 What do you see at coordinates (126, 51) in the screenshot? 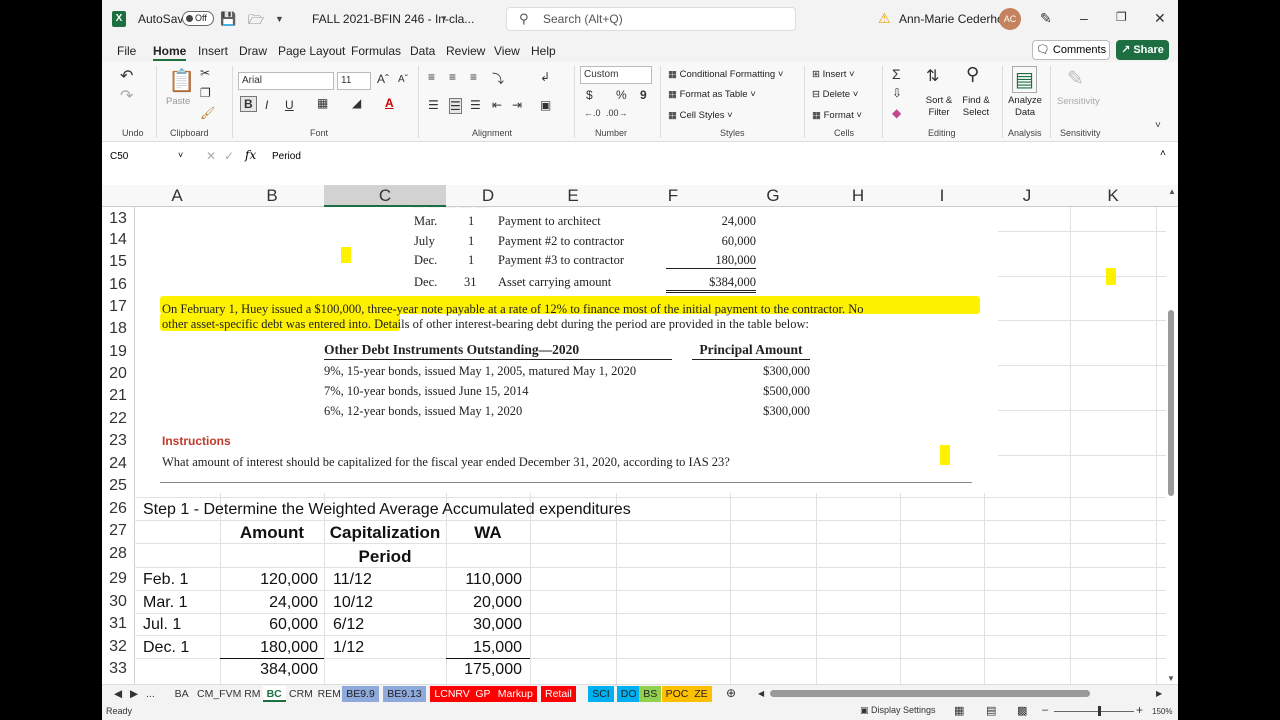
I see `tab-file: File` at bounding box center [126, 51].